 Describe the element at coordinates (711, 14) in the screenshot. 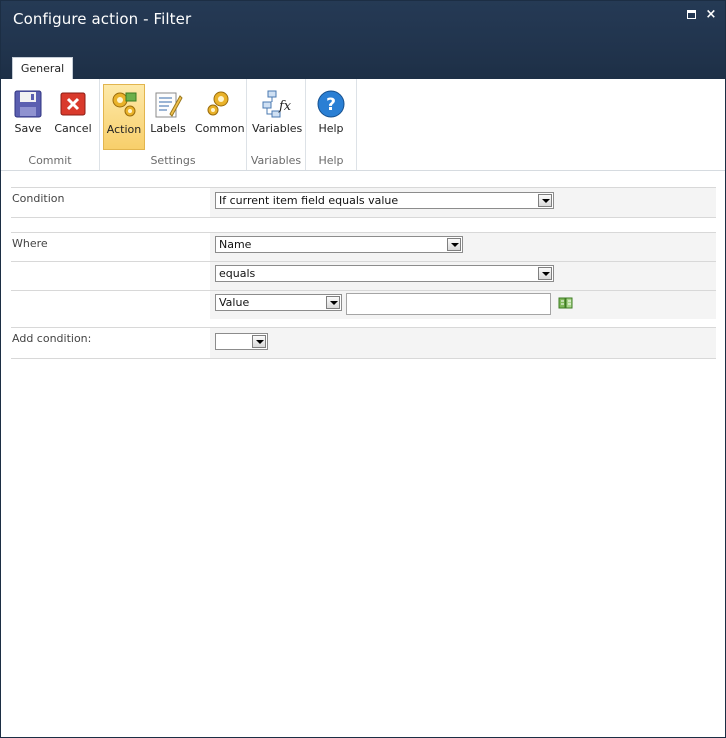

I see `close-button: ×` at that location.